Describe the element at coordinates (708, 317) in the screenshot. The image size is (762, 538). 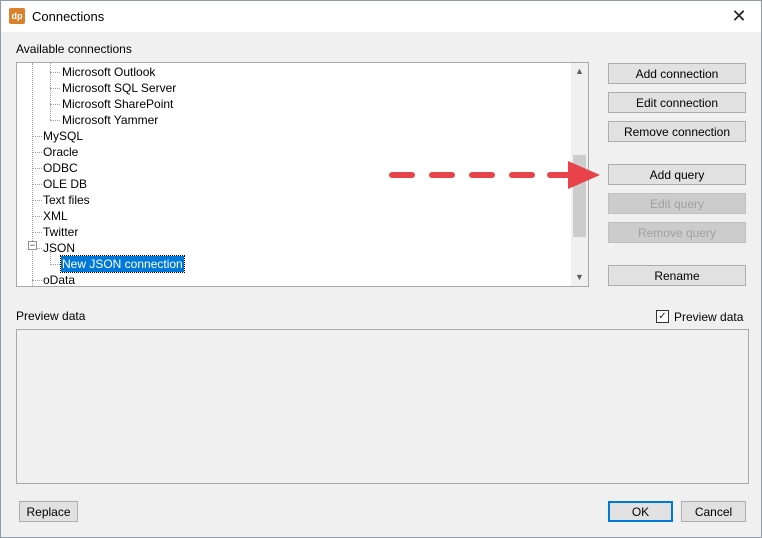
I see `preview-data-checkbox-label: Preview data` at that location.